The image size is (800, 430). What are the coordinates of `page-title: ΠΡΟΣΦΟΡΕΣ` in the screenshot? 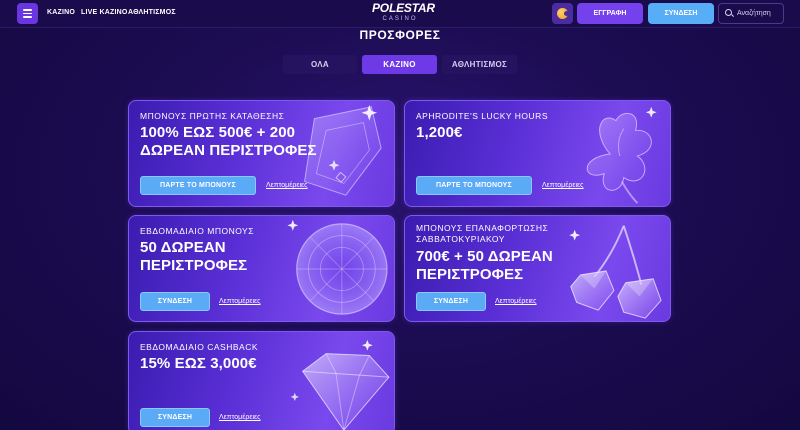 It's located at (400, 35).